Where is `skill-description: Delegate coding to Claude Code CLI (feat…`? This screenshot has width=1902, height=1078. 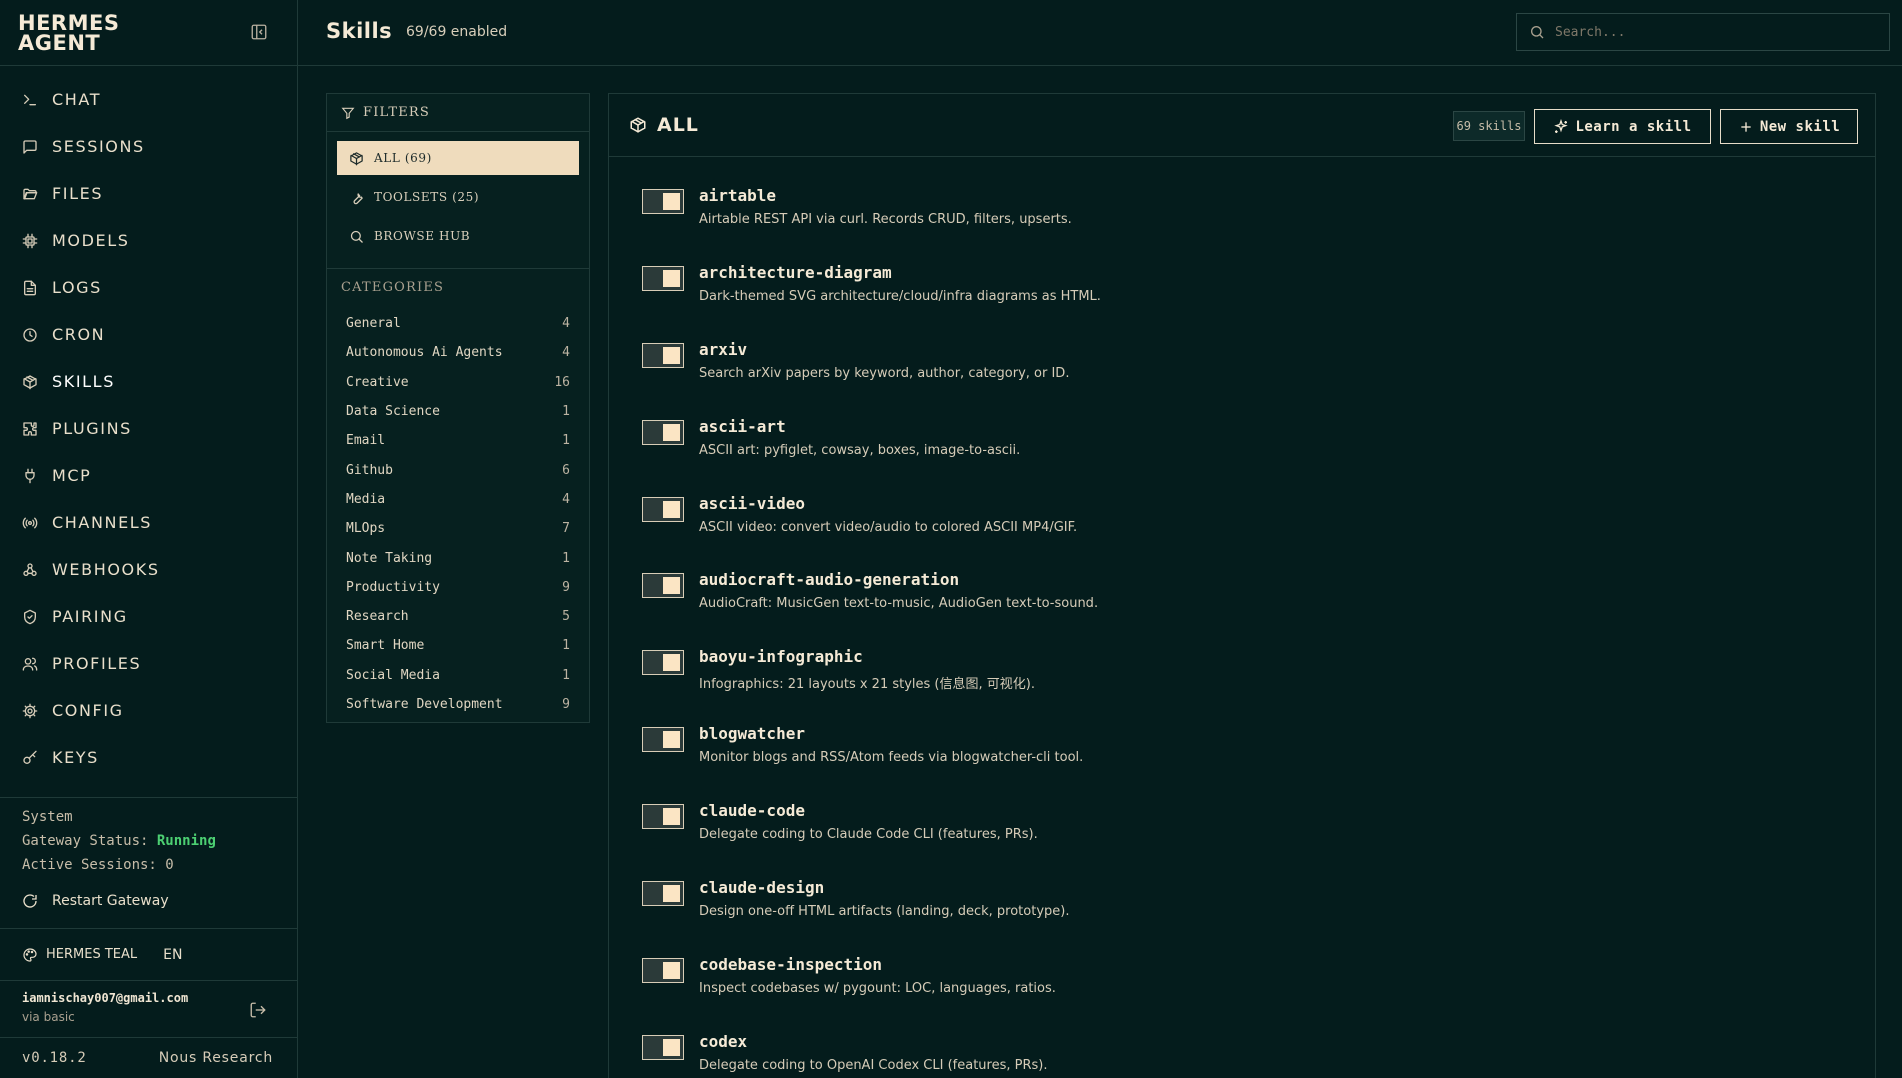 skill-description: Delegate coding to Claude Code CLI (feat… is located at coordinates (868, 835).